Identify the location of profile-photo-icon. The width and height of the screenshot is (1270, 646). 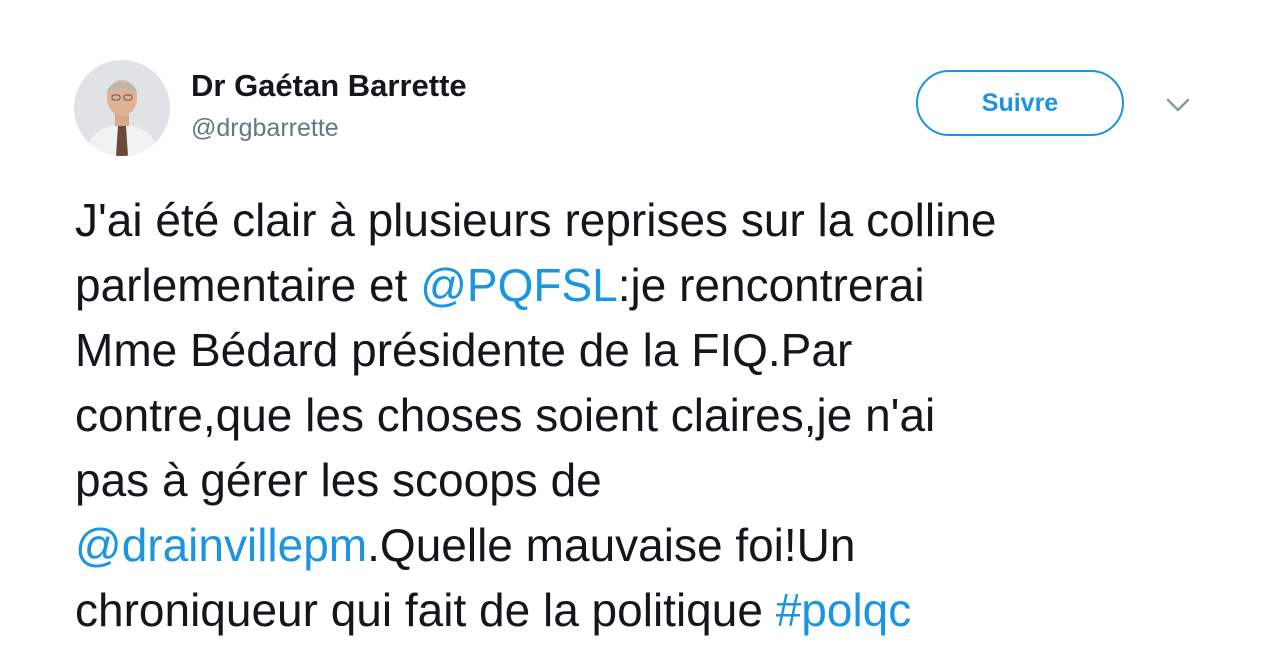
(122, 108).